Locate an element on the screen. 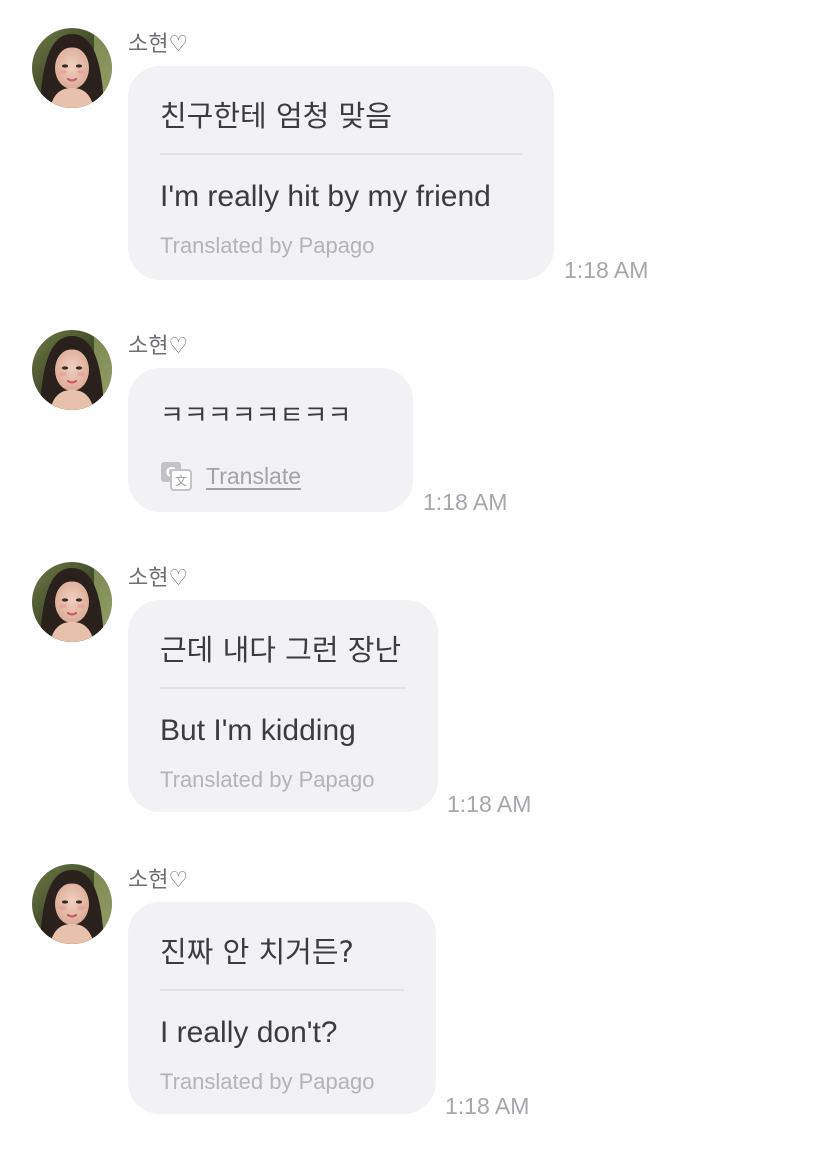 The height and width of the screenshot is (1159, 828). translate-icon: G 文 is located at coordinates (176, 476).